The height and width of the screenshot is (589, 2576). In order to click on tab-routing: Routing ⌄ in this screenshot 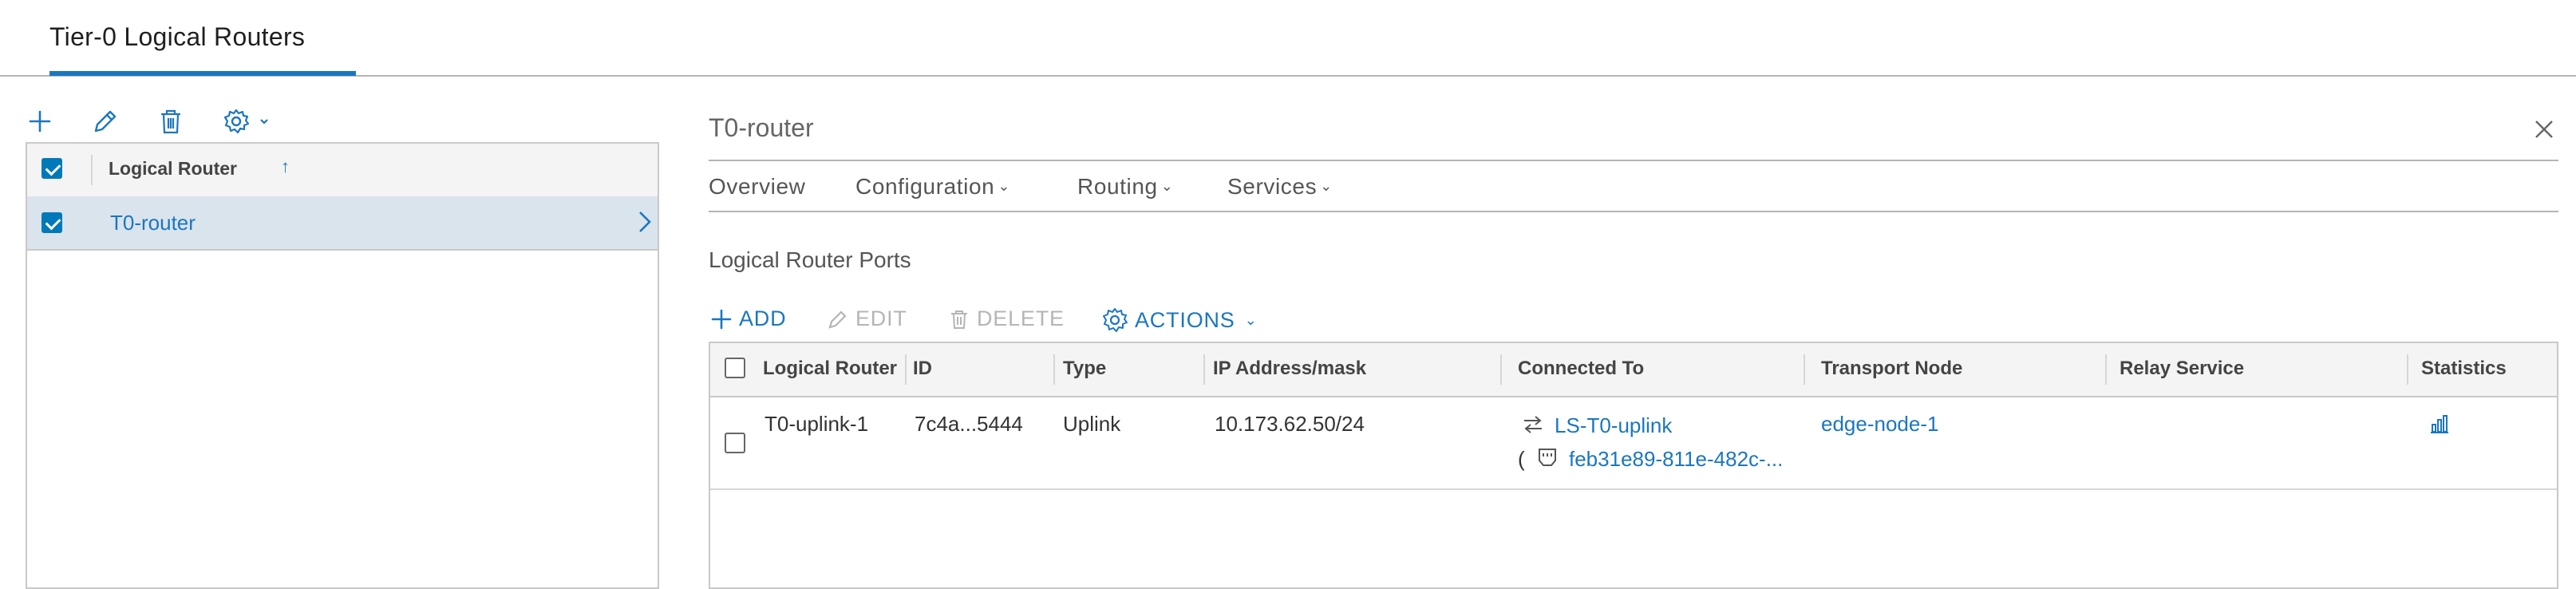, I will do `click(1125, 187)`.